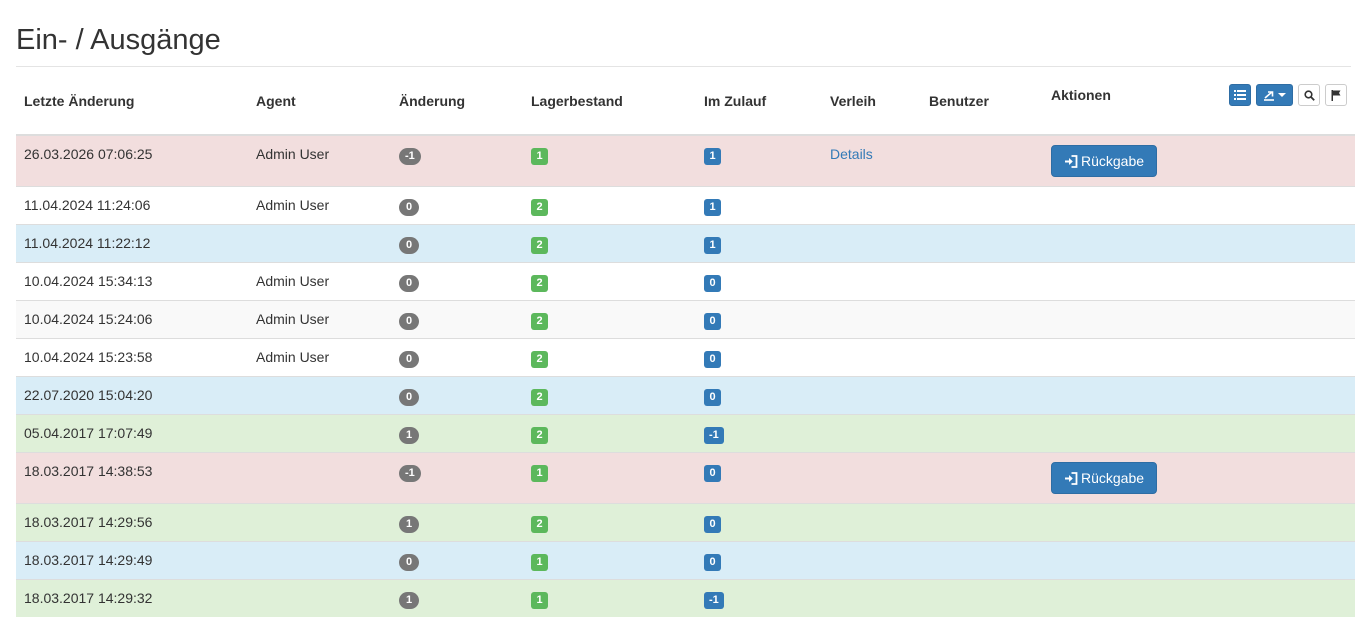  Describe the element at coordinates (1282, 95) in the screenshot. I see `chevron-down-icon` at that location.